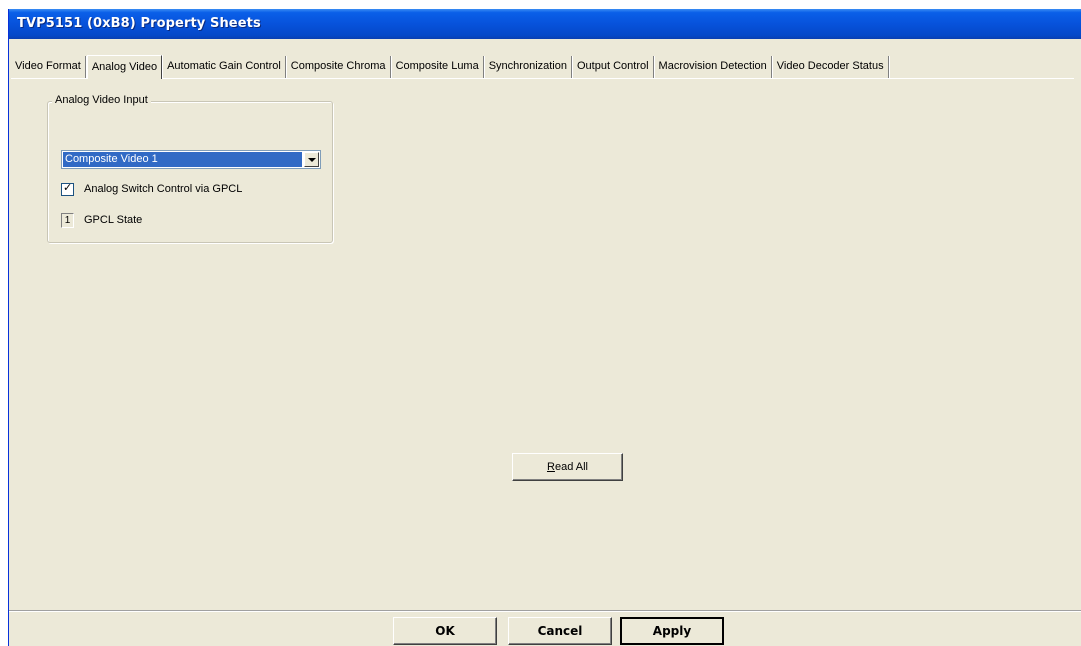 This screenshot has height=646, width=1081. What do you see at coordinates (571, 467) in the screenshot?
I see `read-all-label: ead All` at bounding box center [571, 467].